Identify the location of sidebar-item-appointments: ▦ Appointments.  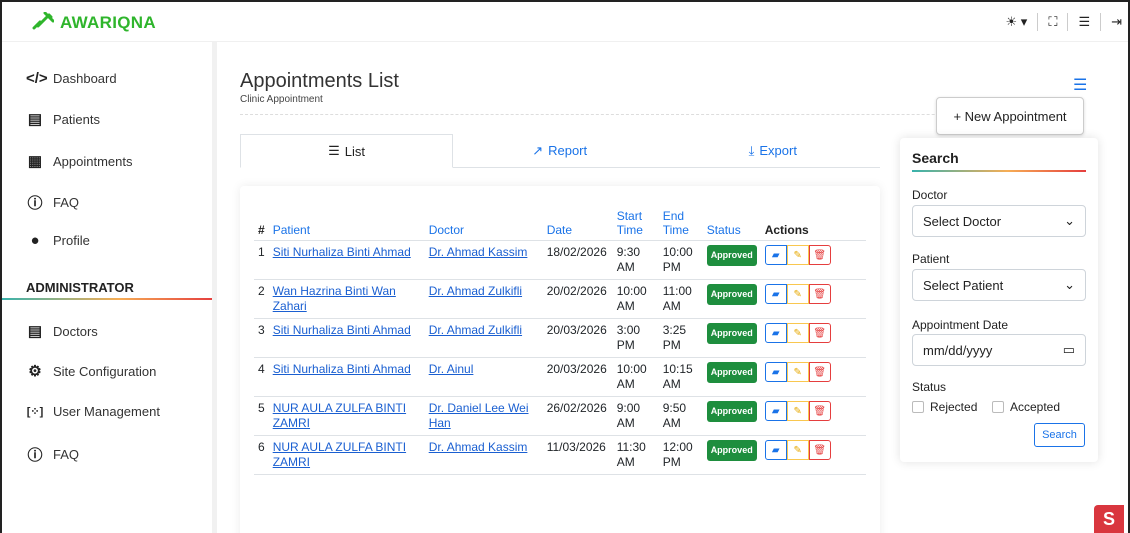
(79, 161).